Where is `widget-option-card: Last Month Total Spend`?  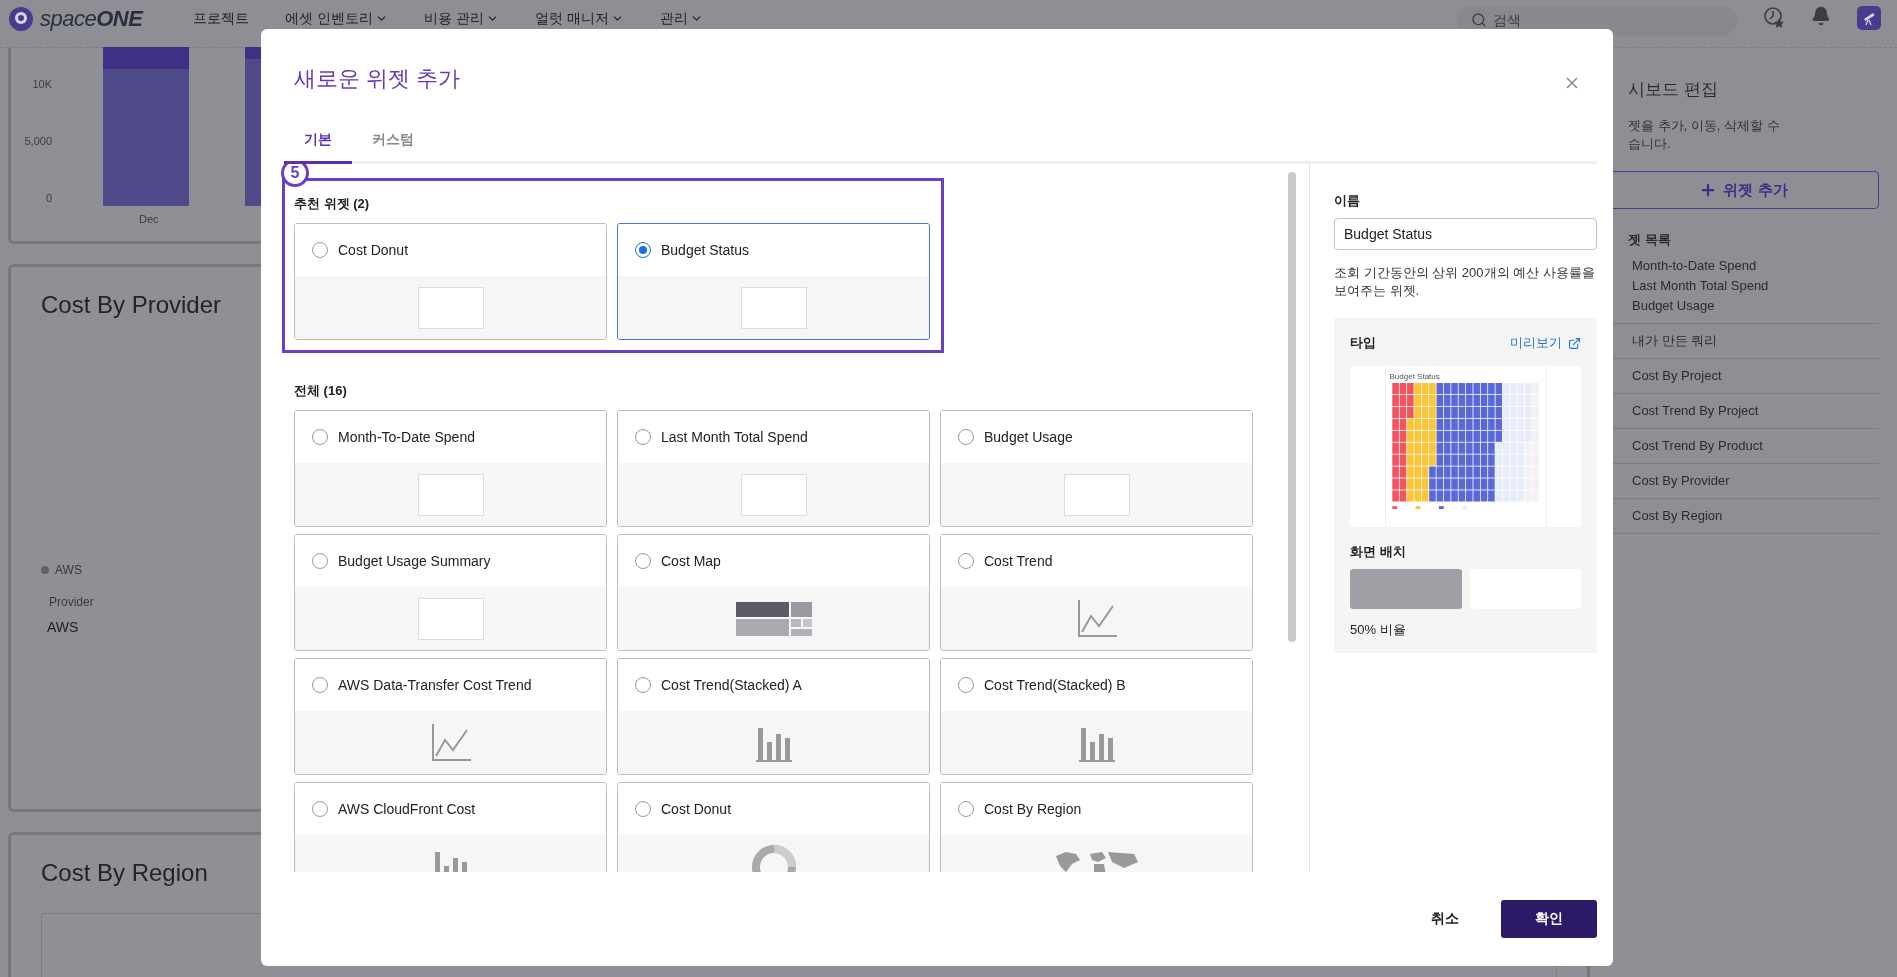 widget-option-card: Last Month Total Spend is located at coordinates (773, 468).